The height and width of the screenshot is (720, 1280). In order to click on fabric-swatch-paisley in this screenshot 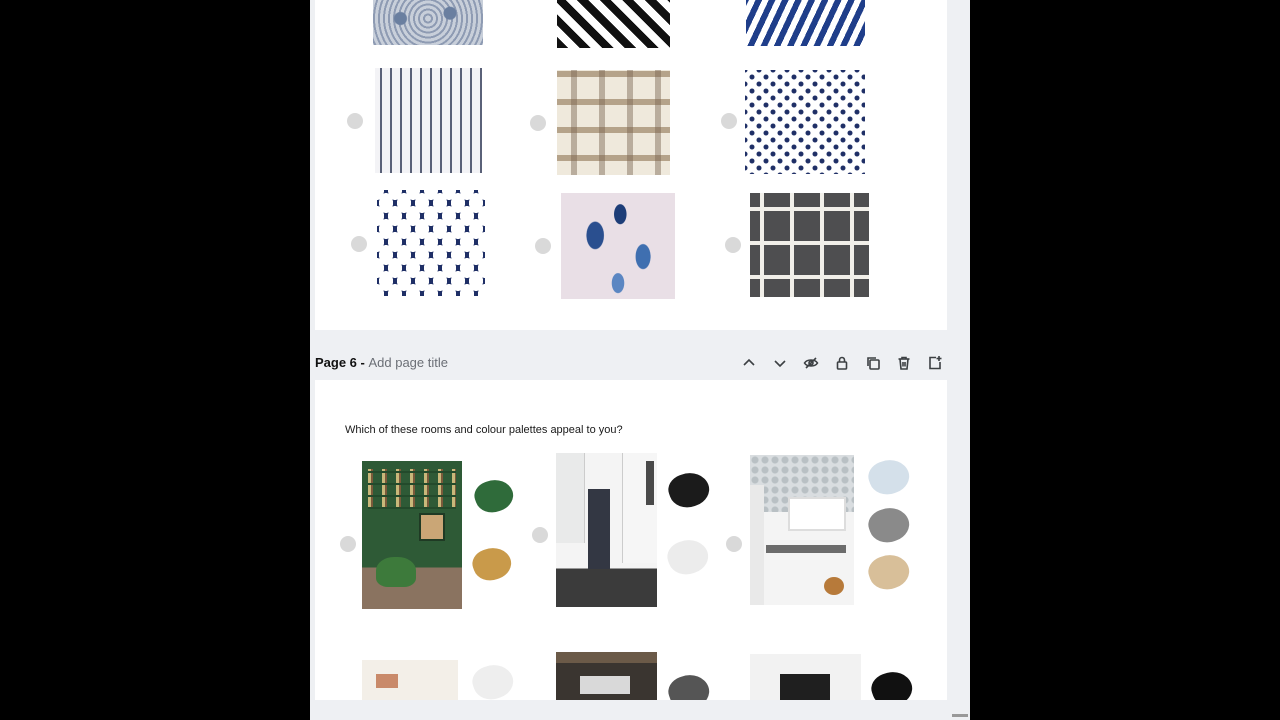, I will do `click(428, 22)`.